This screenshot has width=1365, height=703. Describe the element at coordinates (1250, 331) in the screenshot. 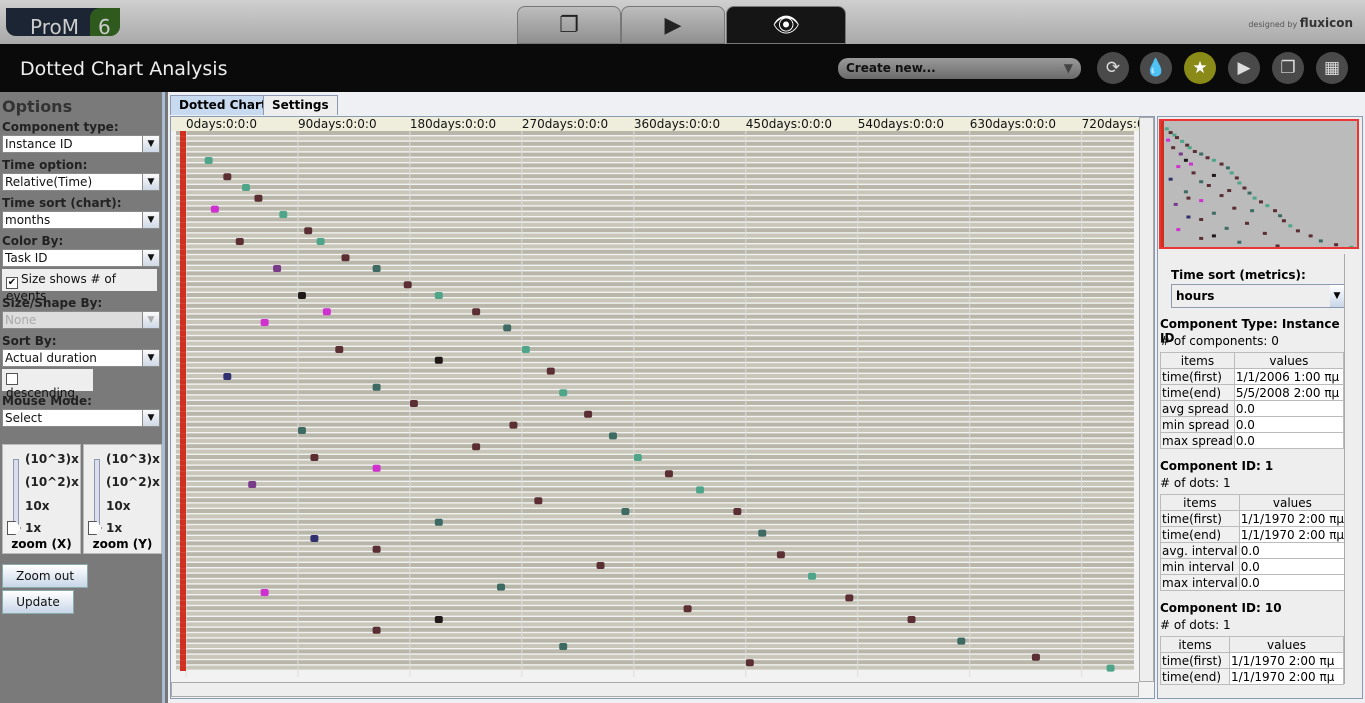

I see `section-title: Component Type: Instance ID` at that location.